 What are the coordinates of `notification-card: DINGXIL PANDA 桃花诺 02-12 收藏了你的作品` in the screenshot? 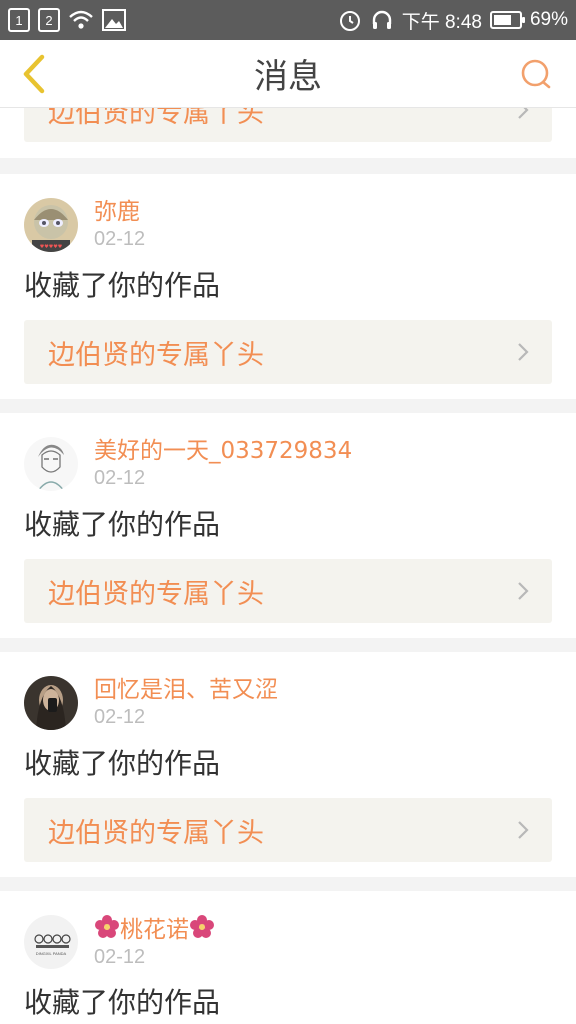 It's located at (288, 957).